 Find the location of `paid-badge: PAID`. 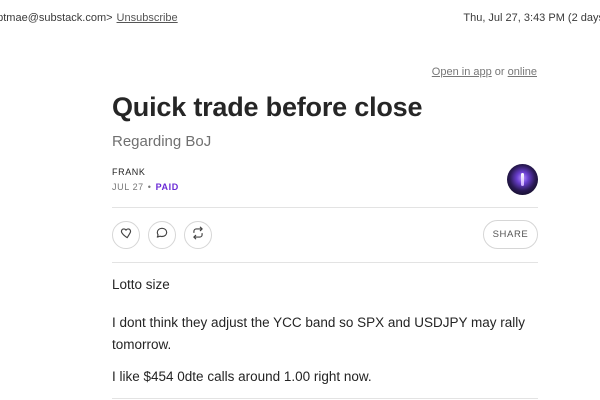

paid-badge: PAID is located at coordinates (167, 187).